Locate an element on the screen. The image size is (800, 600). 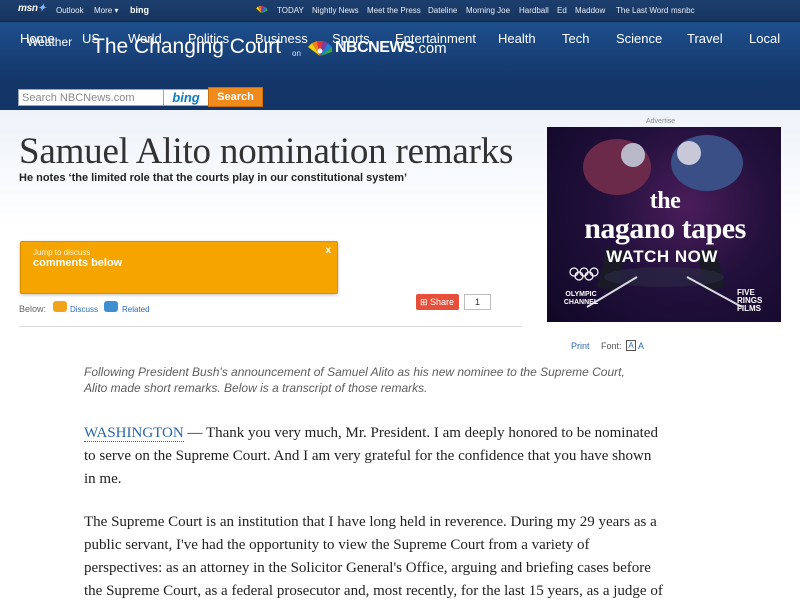
speech-bubble-icon is located at coordinates (60, 306).